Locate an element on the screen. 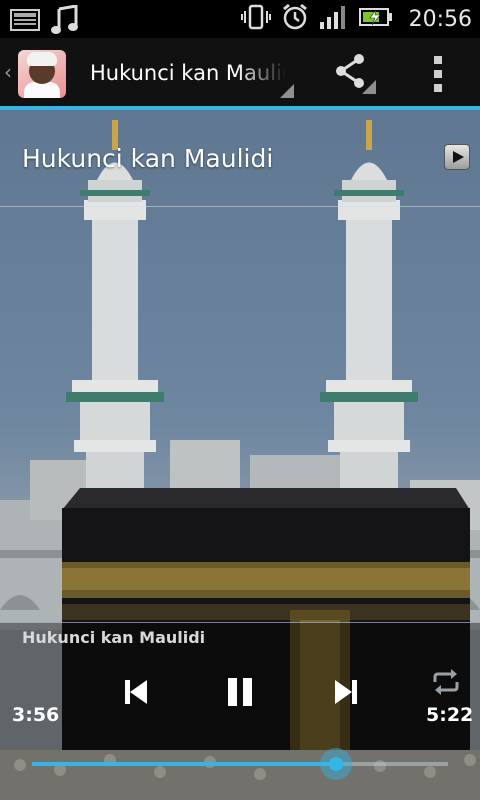  repeat-button is located at coordinates (448, 684).